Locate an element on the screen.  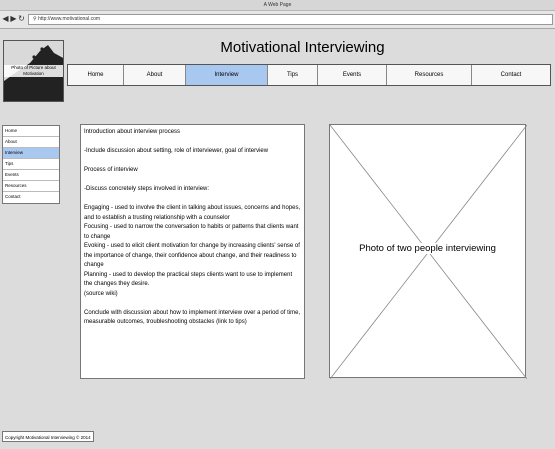
intro-heading: Introduction about interview process is located at coordinates (132, 132).